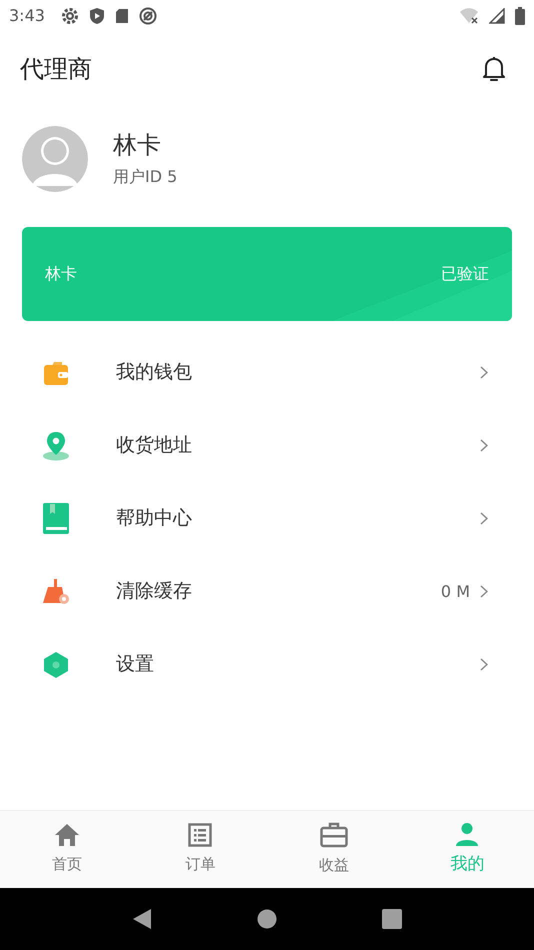 Image resolution: width=534 pixels, height=950 pixels. I want to click on person-icon, so click(467, 834).